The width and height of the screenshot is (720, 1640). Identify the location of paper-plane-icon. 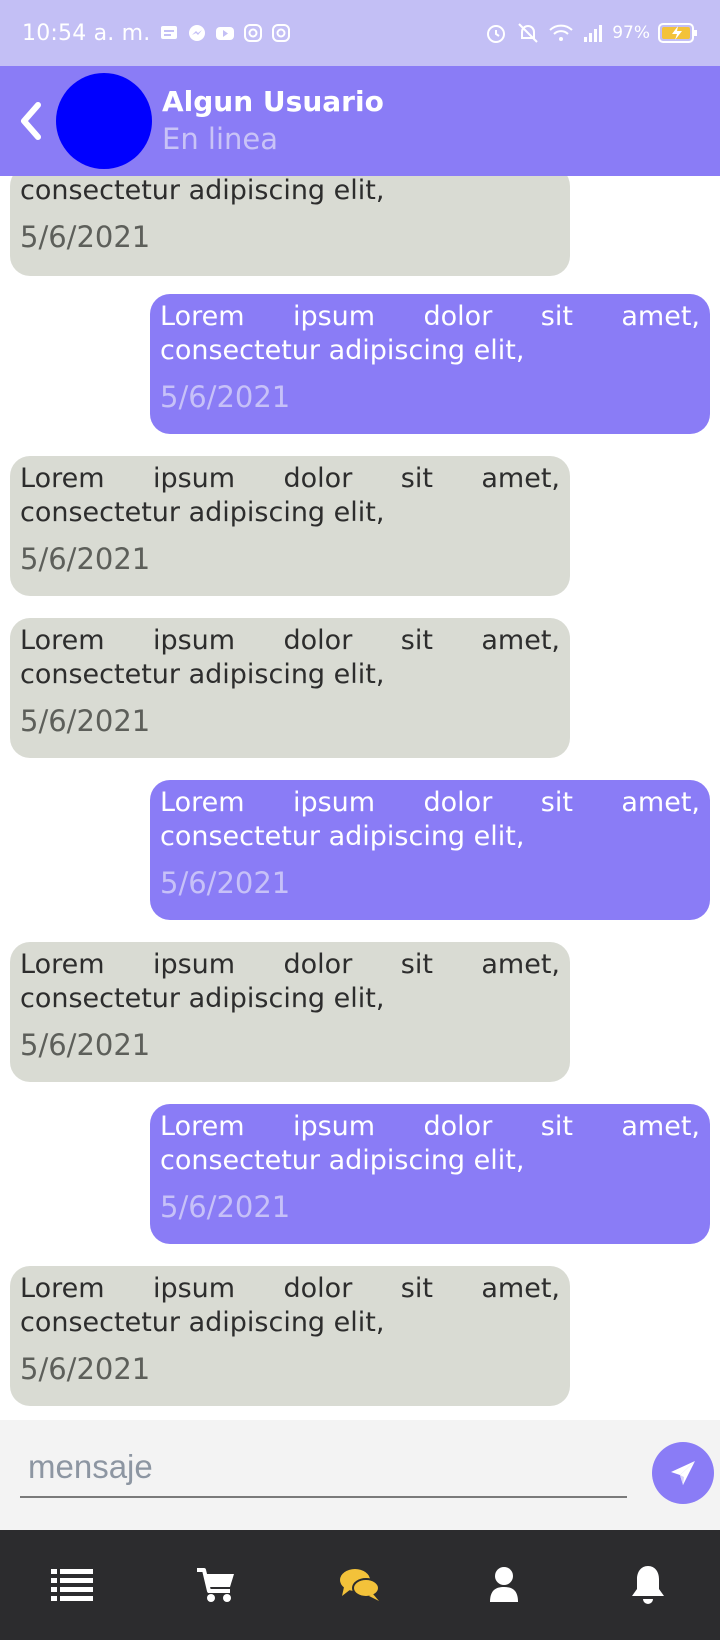
(683, 1473).